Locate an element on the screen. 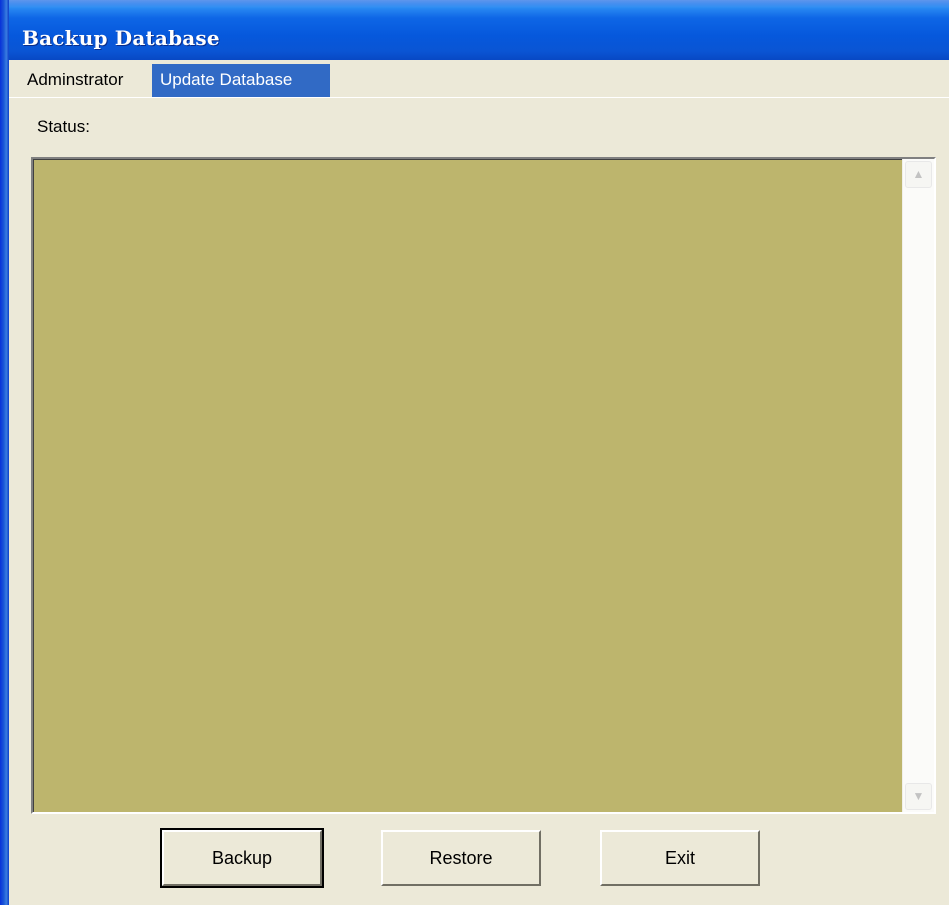 This screenshot has height=905, width=949. menu-bar: Adminstrator Update Database is located at coordinates (479, 81).